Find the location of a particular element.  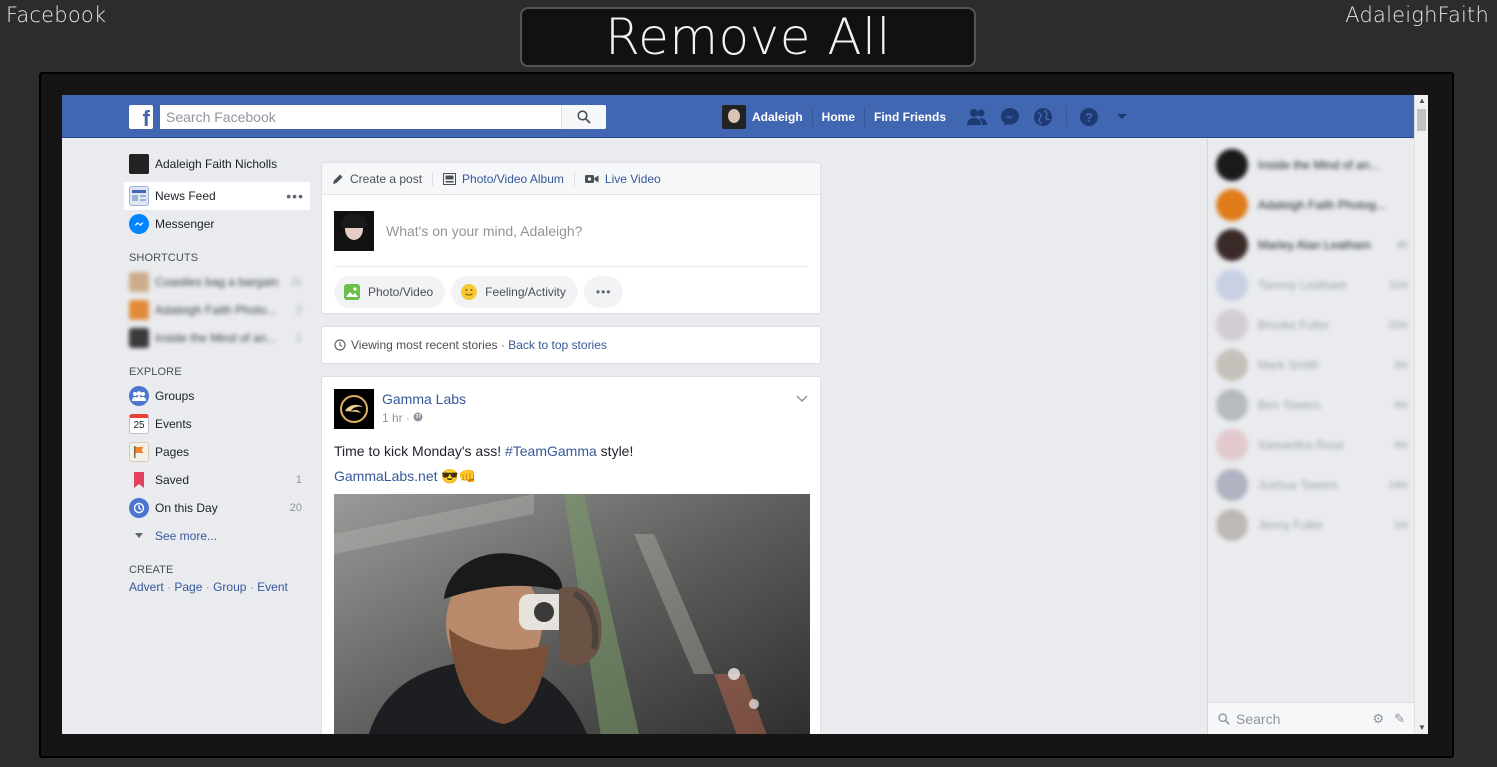

photo-video-label: Photo/Video is located at coordinates (401, 292).